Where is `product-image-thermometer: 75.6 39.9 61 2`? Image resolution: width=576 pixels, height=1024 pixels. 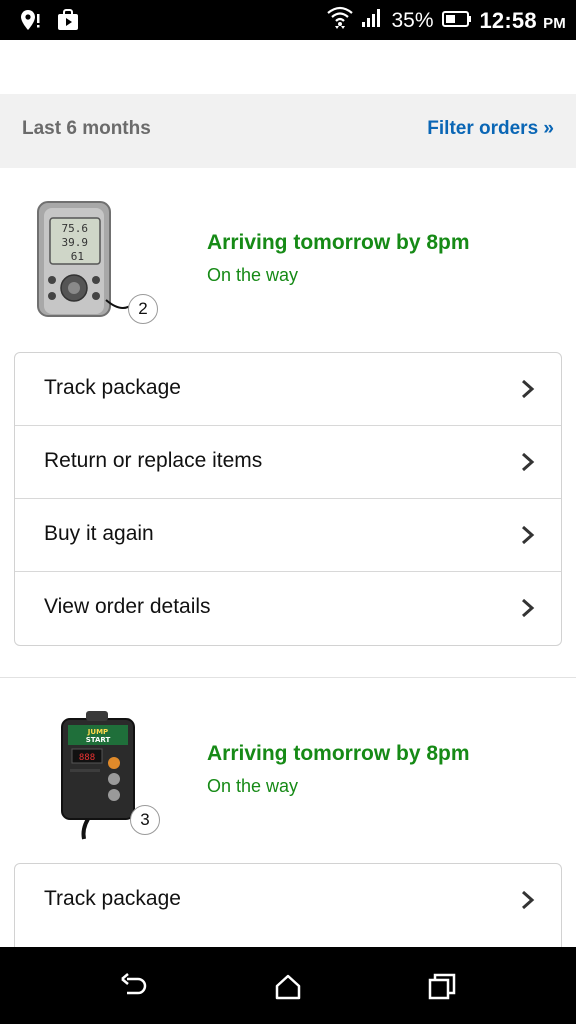 product-image-thermometer: 75.6 39.9 61 2 is located at coordinates (97, 263).